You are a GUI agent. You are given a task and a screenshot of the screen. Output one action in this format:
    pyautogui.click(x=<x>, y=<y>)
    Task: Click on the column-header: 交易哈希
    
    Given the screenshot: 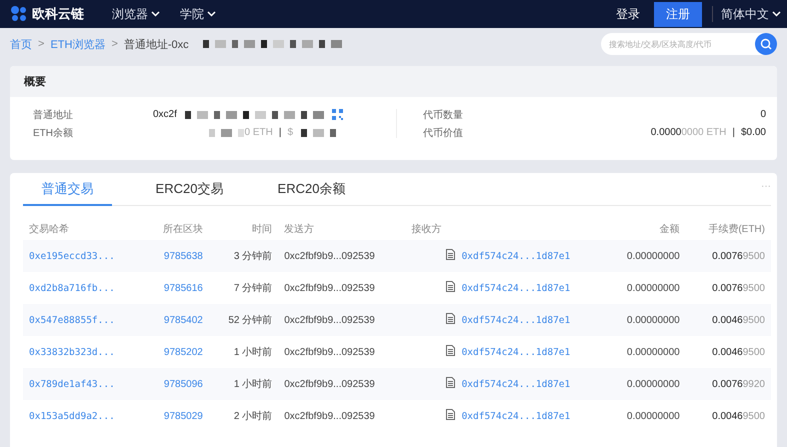 What is the action you would take?
    pyautogui.click(x=83, y=229)
    